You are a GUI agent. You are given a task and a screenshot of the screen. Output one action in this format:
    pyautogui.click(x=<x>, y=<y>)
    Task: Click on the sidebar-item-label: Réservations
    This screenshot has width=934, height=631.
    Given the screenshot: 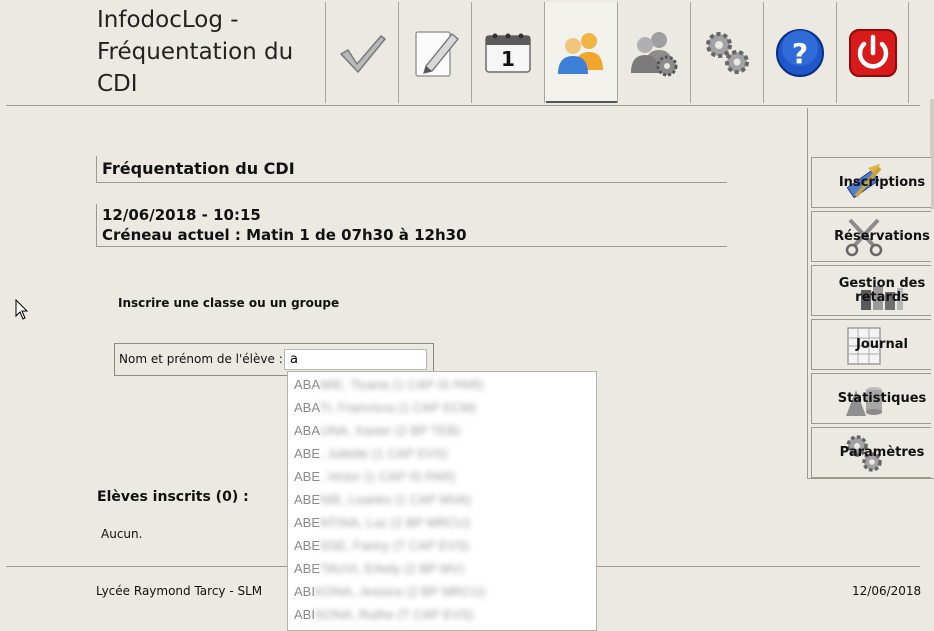 What is the action you would take?
    pyautogui.click(x=882, y=236)
    